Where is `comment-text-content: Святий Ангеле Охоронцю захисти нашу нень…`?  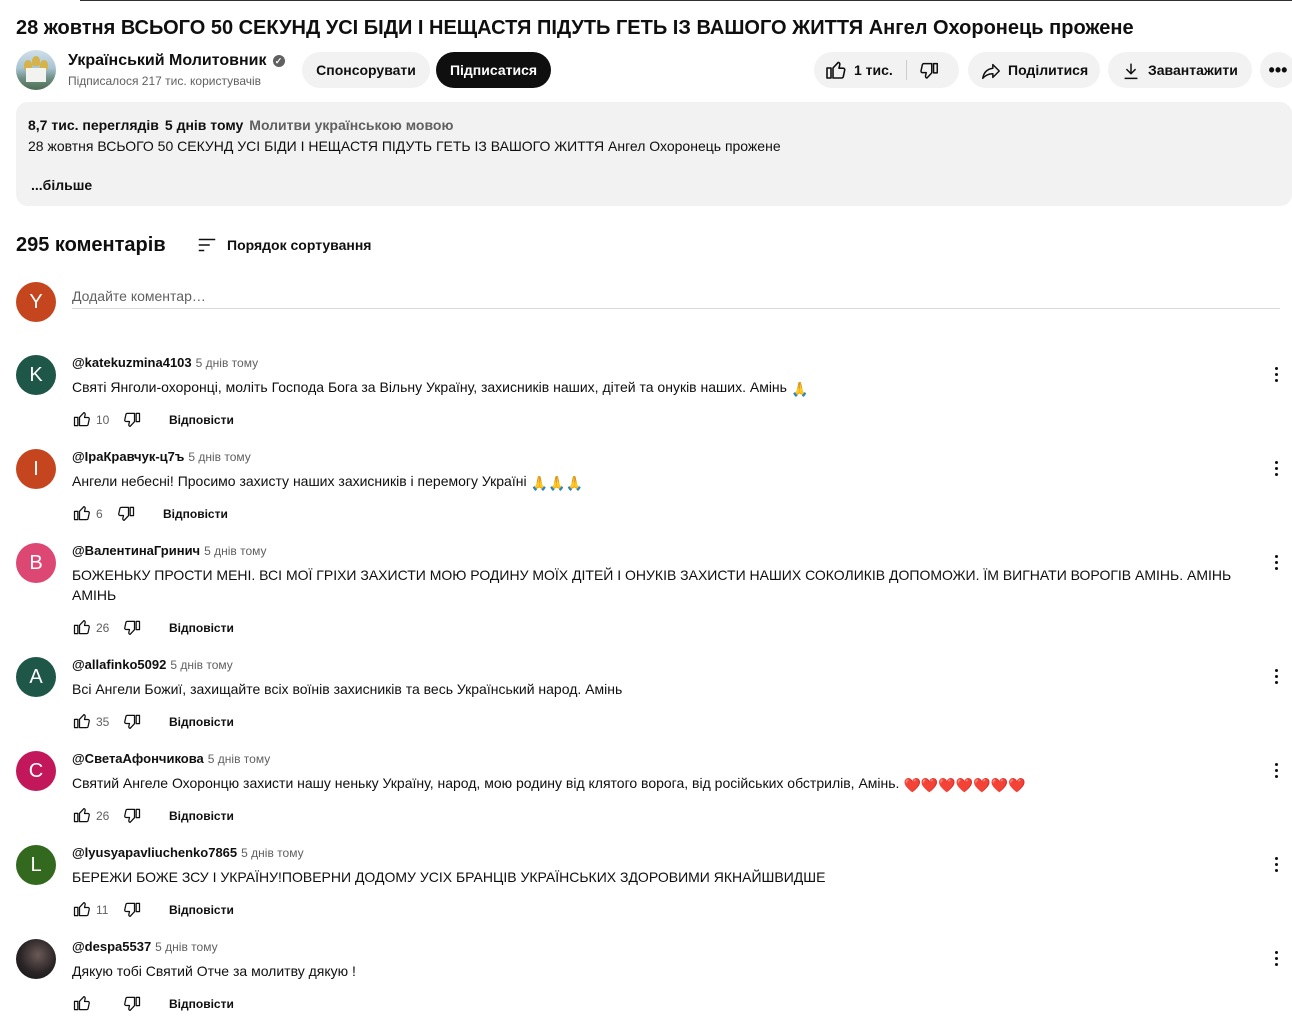 comment-text-content: Святий Ангеле Охоронцю захисти нашу нень… is located at coordinates (486, 783).